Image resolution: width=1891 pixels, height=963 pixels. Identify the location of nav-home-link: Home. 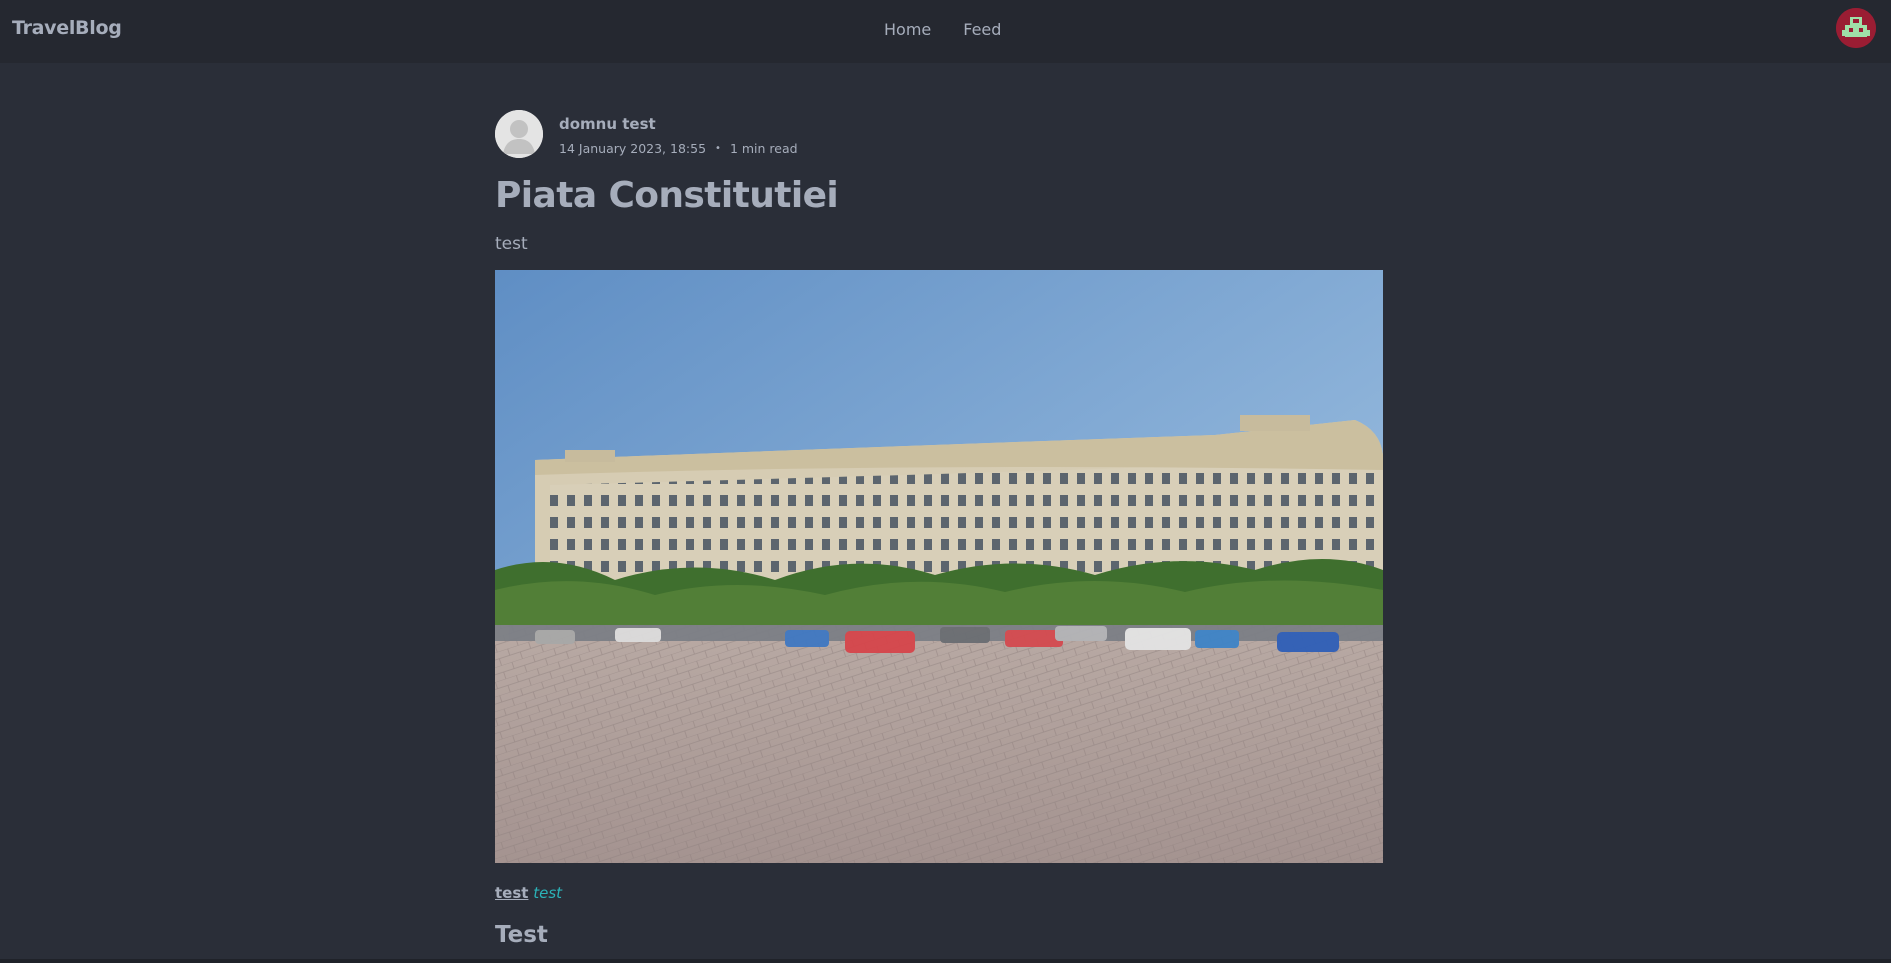
(907, 29).